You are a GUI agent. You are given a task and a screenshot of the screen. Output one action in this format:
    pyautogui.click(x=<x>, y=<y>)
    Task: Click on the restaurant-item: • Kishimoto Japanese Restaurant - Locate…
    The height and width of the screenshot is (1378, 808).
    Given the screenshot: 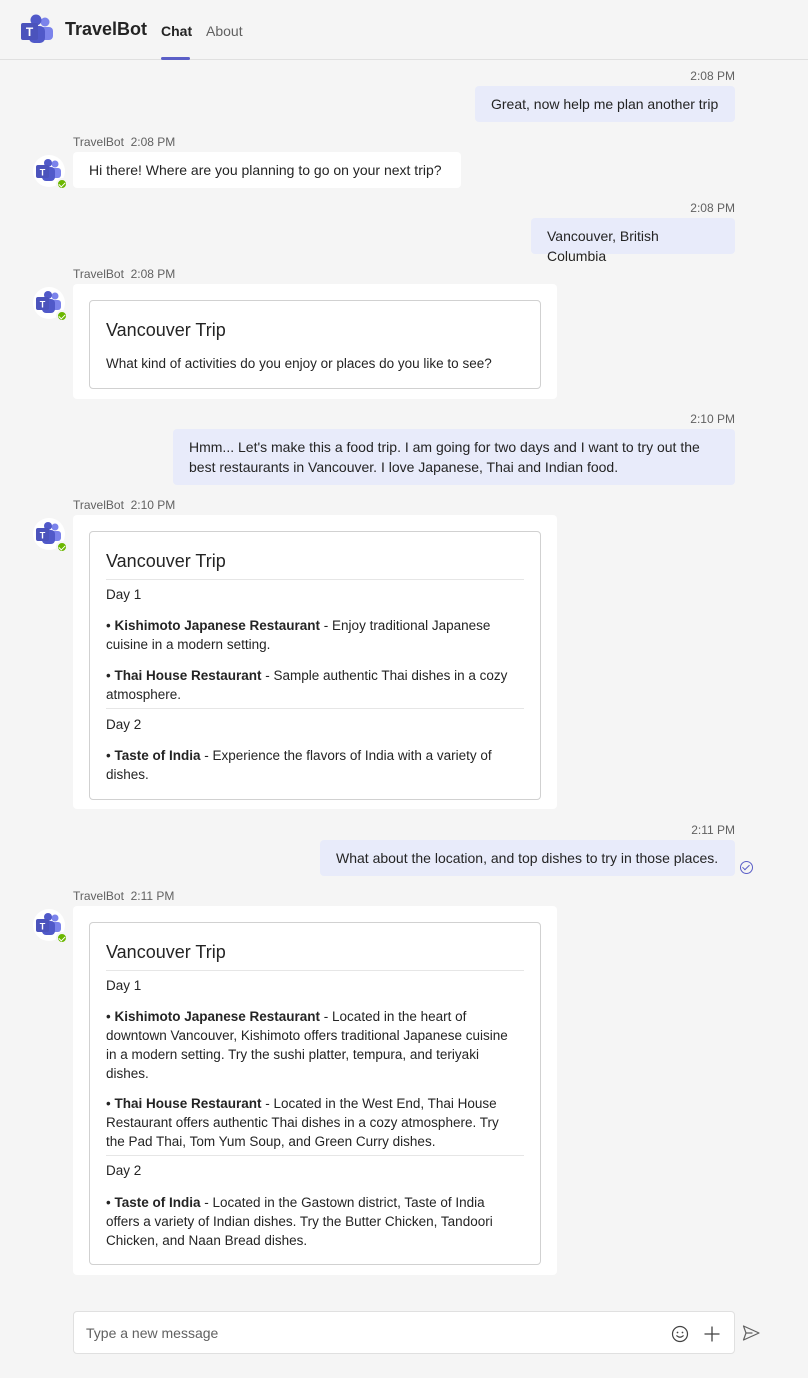 What is the action you would take?
    pyautogui.click(x=316, y=1045)
    